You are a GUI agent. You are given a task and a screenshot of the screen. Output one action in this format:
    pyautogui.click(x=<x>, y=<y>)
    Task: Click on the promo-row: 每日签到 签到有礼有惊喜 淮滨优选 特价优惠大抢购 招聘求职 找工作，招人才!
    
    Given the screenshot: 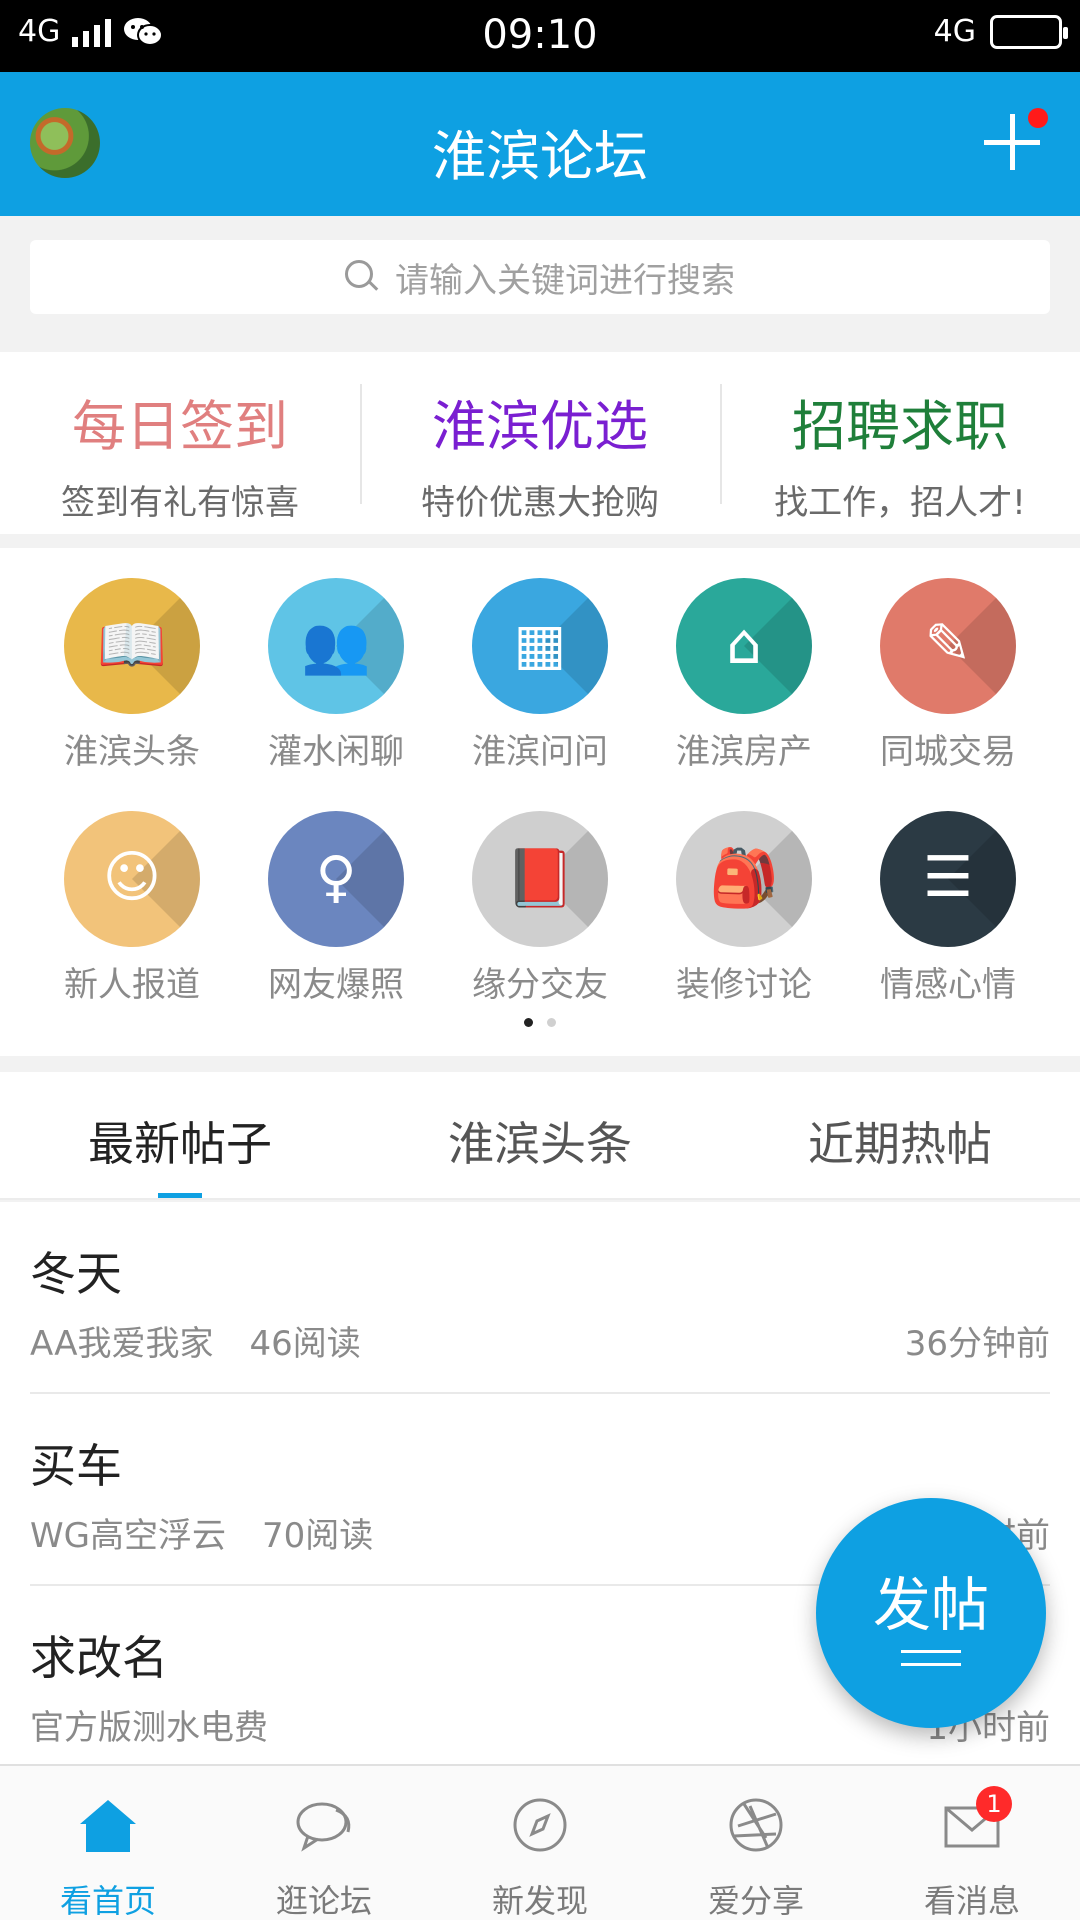 What is the action you would take?
    pyautogui.click(x=540, y=443)
    